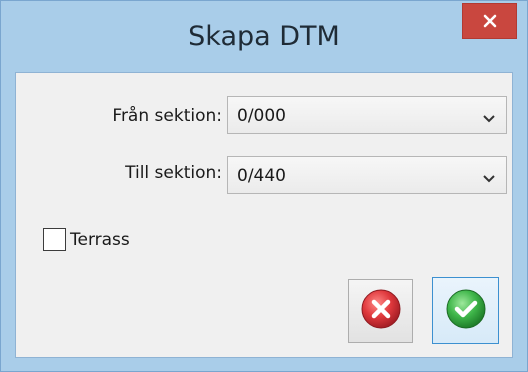  I want to click on terrace-option: Terrass, so click(86, 239).